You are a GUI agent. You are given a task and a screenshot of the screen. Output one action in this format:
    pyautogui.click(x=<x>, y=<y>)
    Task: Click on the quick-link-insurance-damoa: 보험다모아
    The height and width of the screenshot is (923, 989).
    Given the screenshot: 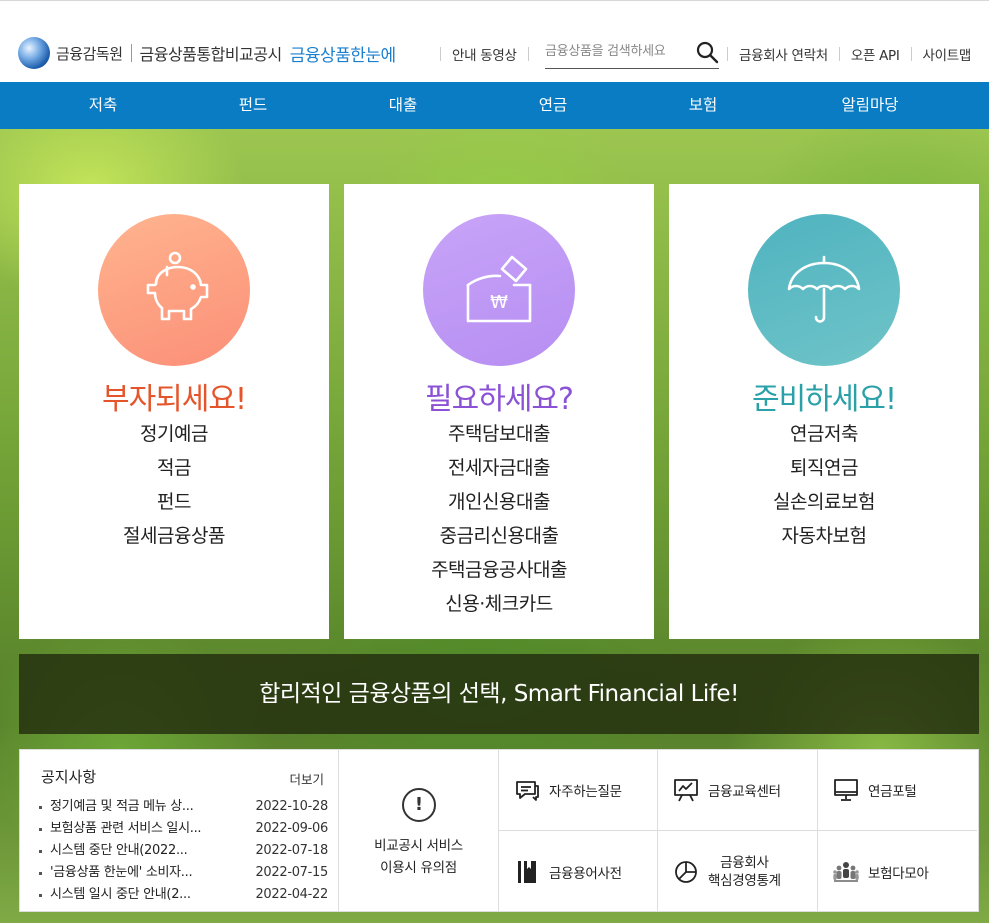 What is the action you would take?
    pyautogui.click(x=897, y=871)
    